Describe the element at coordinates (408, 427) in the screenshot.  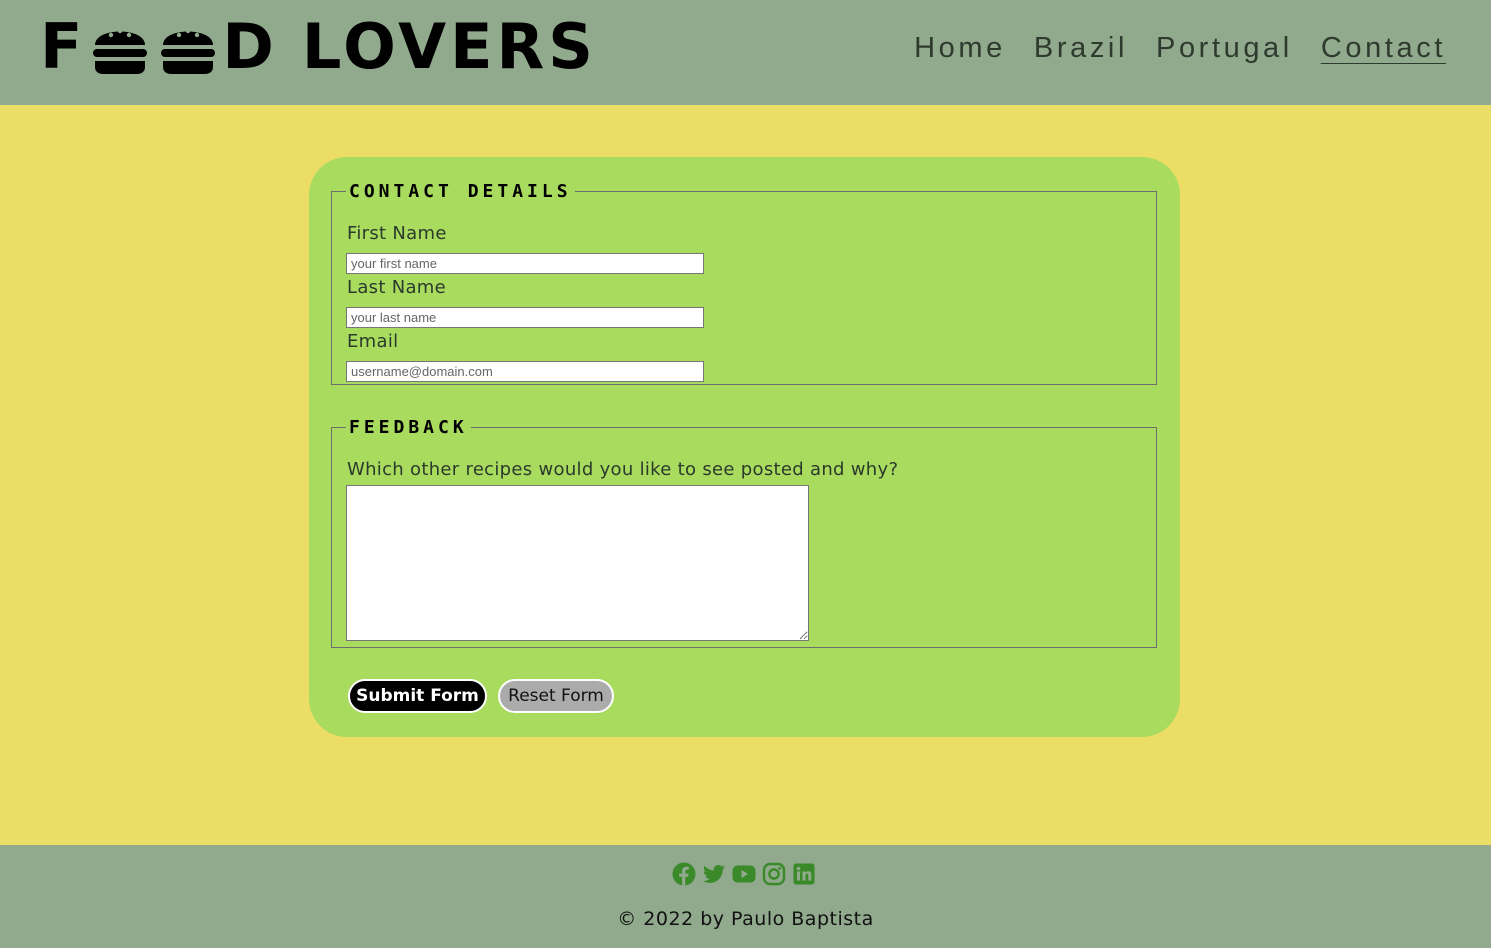
I see `feedback-legend: FEEDBACK` at that location.